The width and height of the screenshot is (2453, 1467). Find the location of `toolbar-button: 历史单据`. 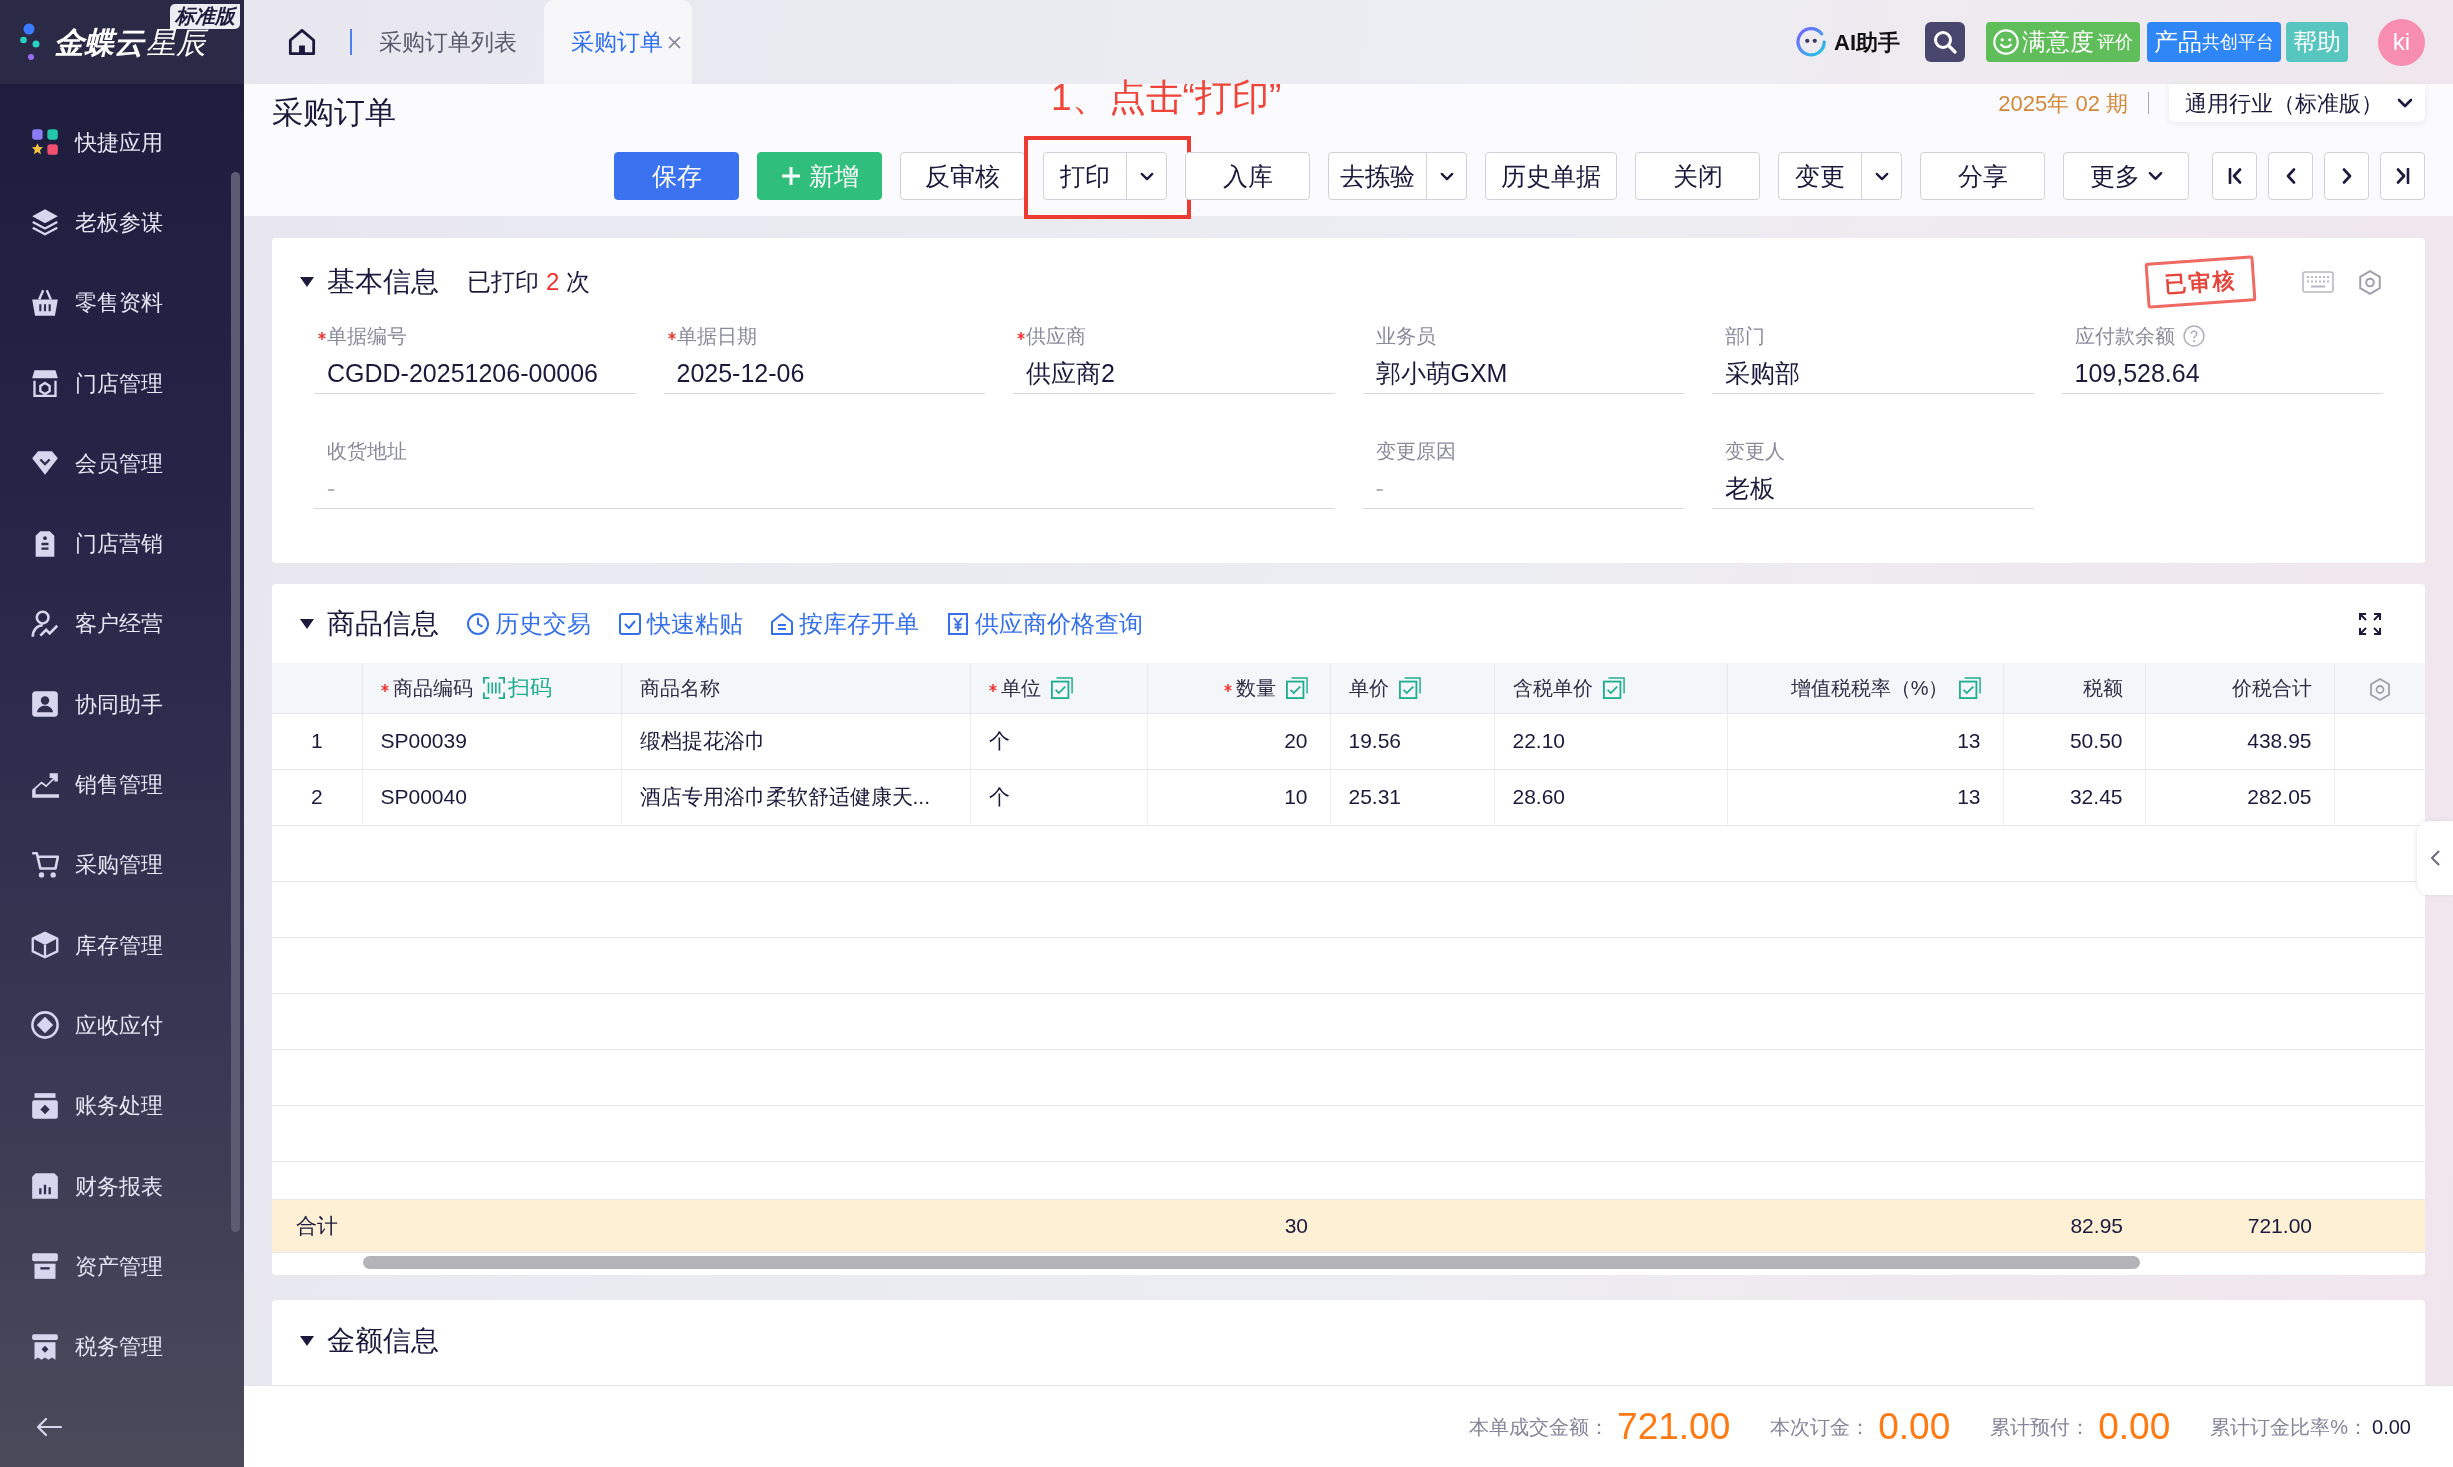

toolbar-button: 历史单据 is located at coordinates (1551, 176).